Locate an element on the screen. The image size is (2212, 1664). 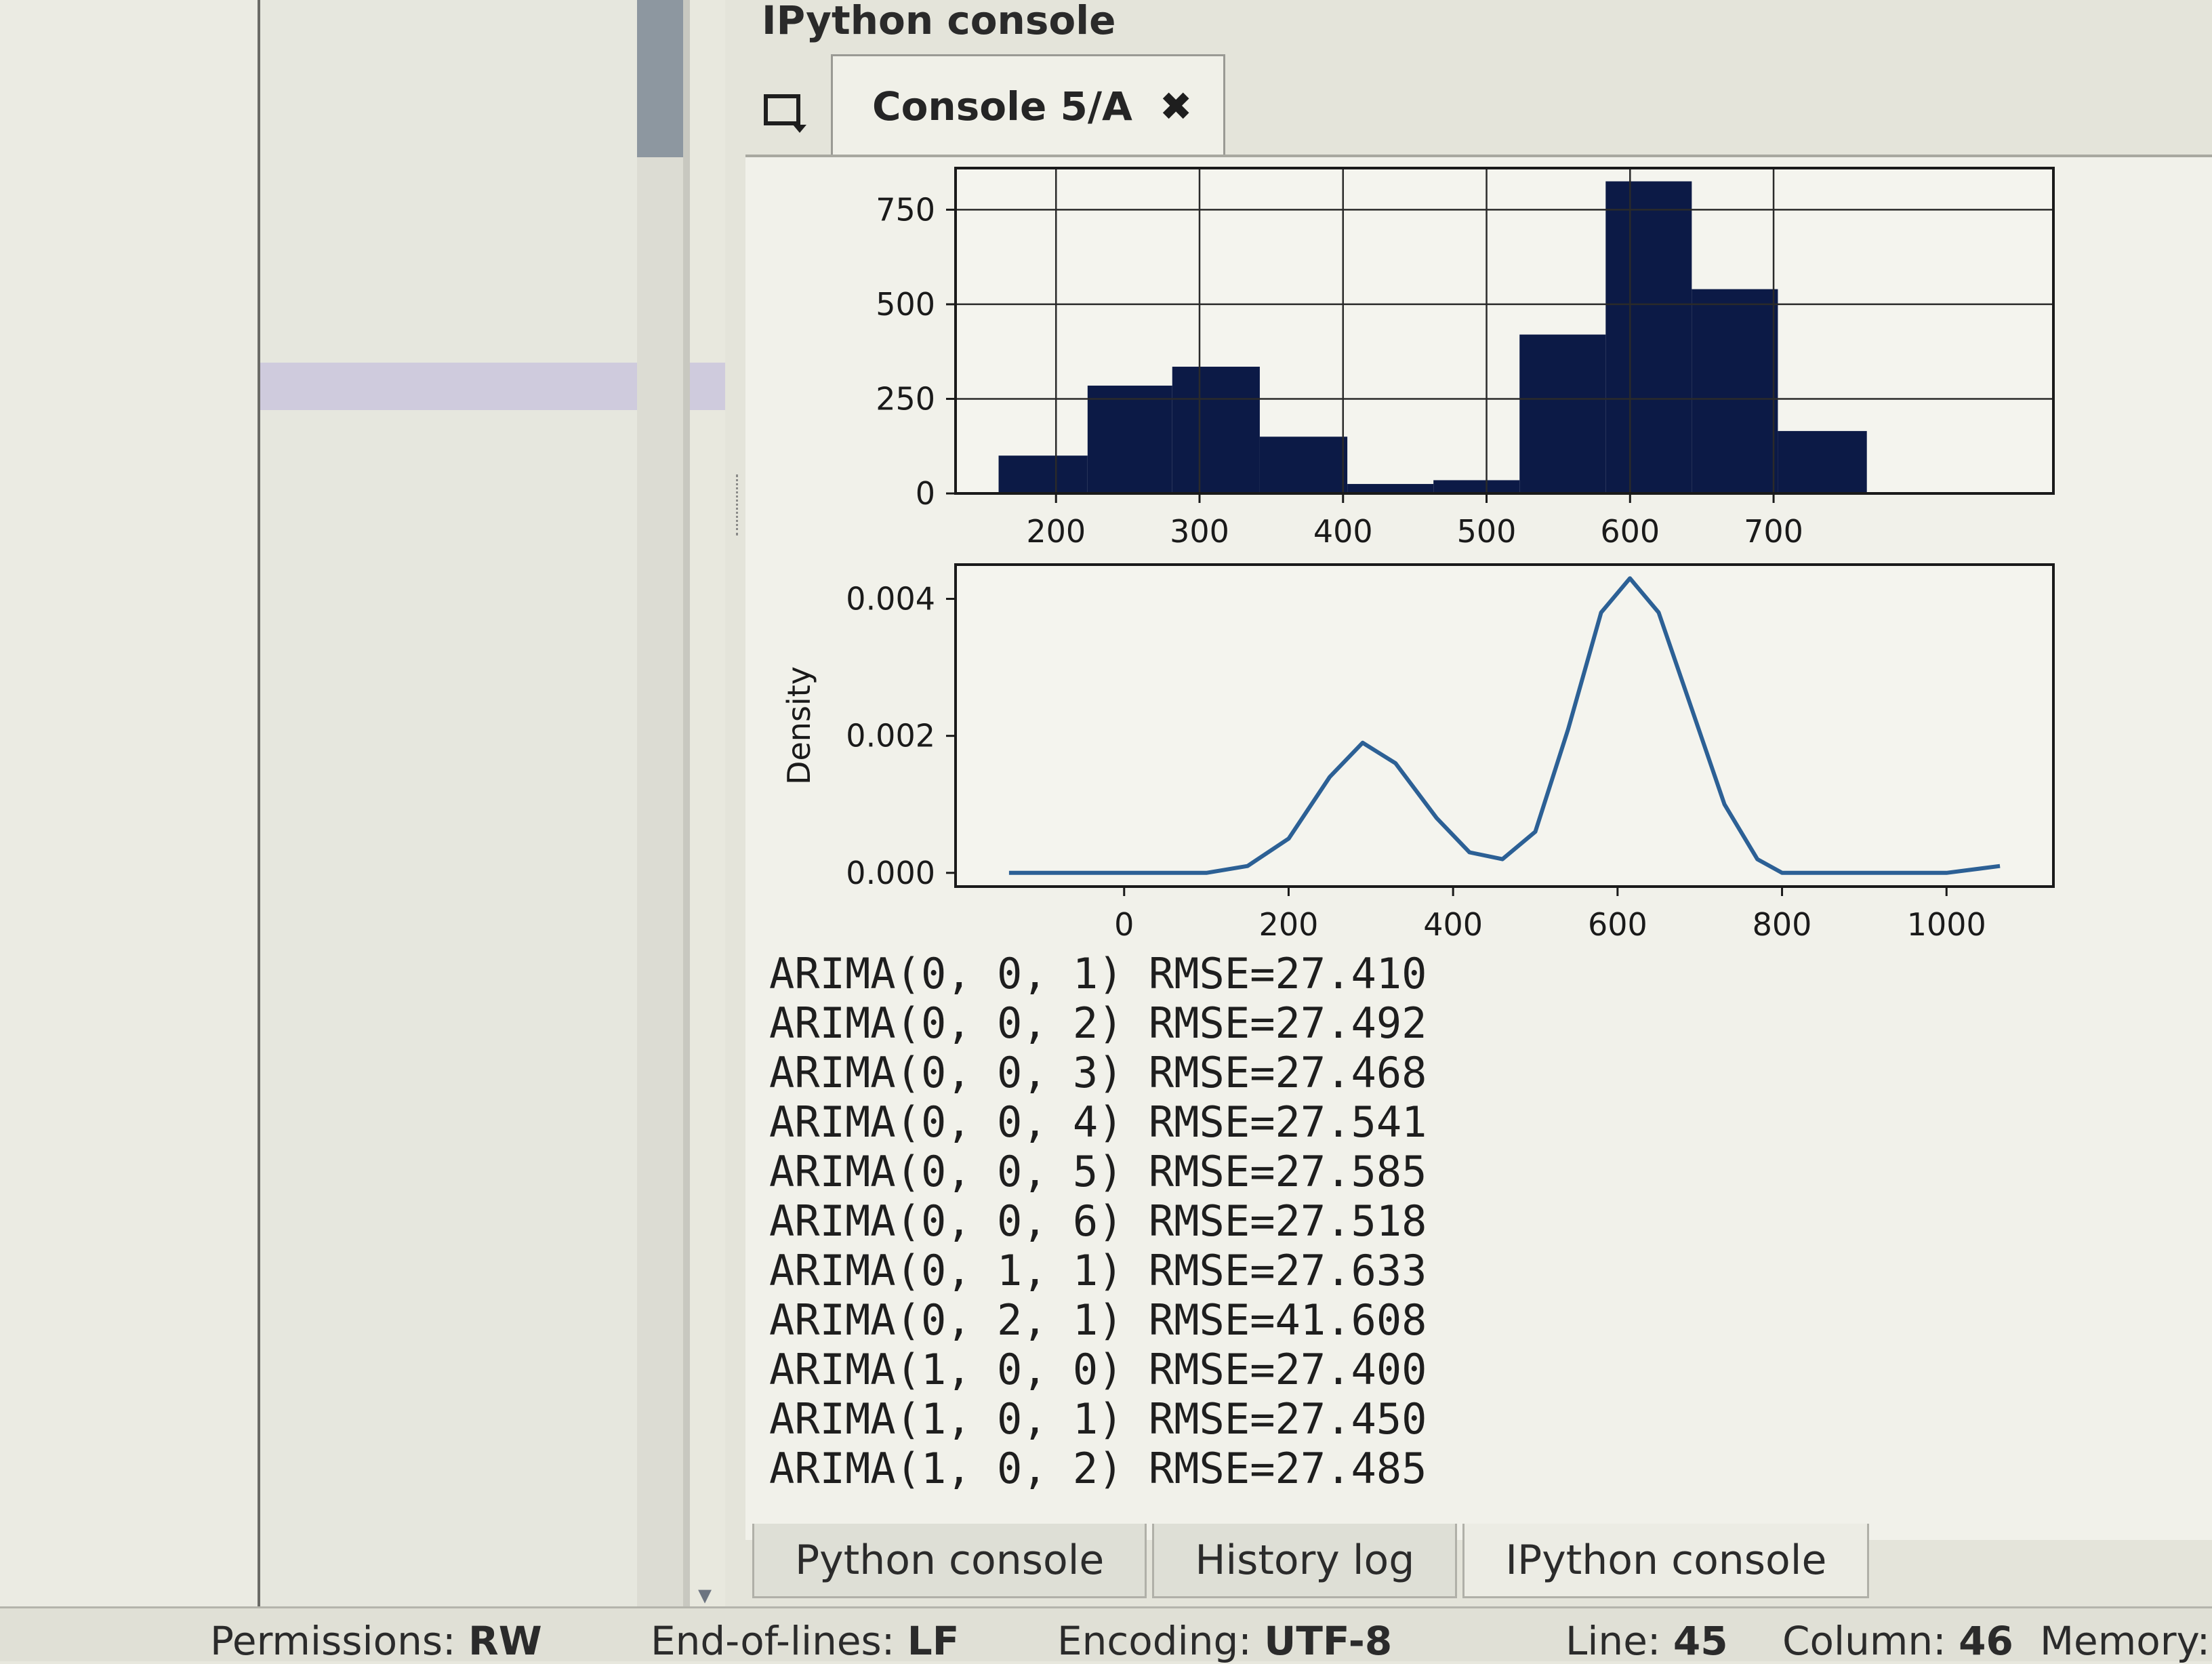
density-xtick-label: 200 is located at coordinates (1289, 923).